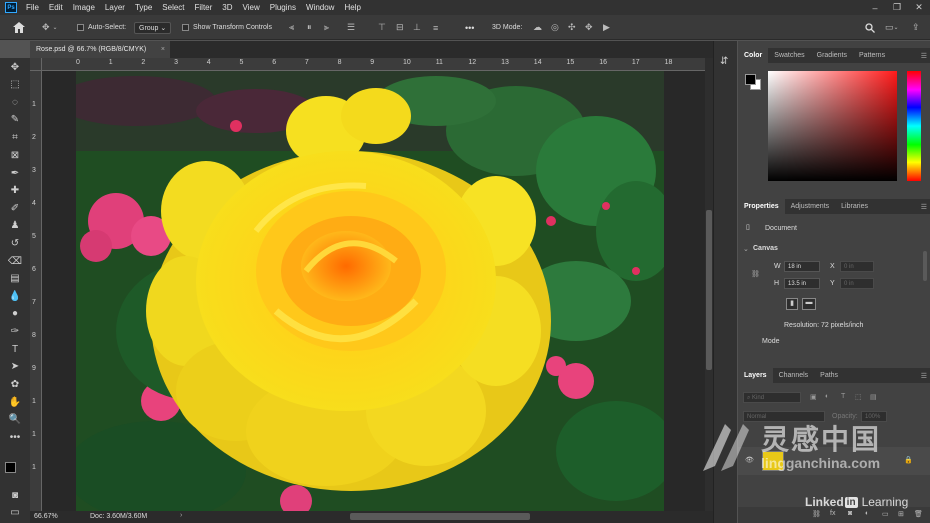 The height and width of the screenshot is (523, 930). I want to click on width-field: 18 in, so click(802, 266).